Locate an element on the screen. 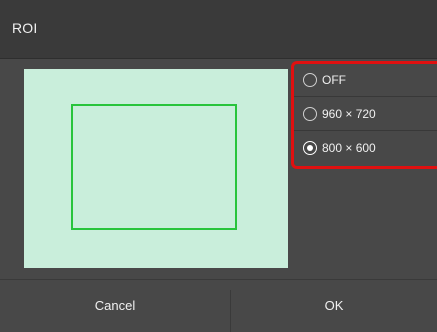  radio-checked-icon is located at coordinates (310, 148).